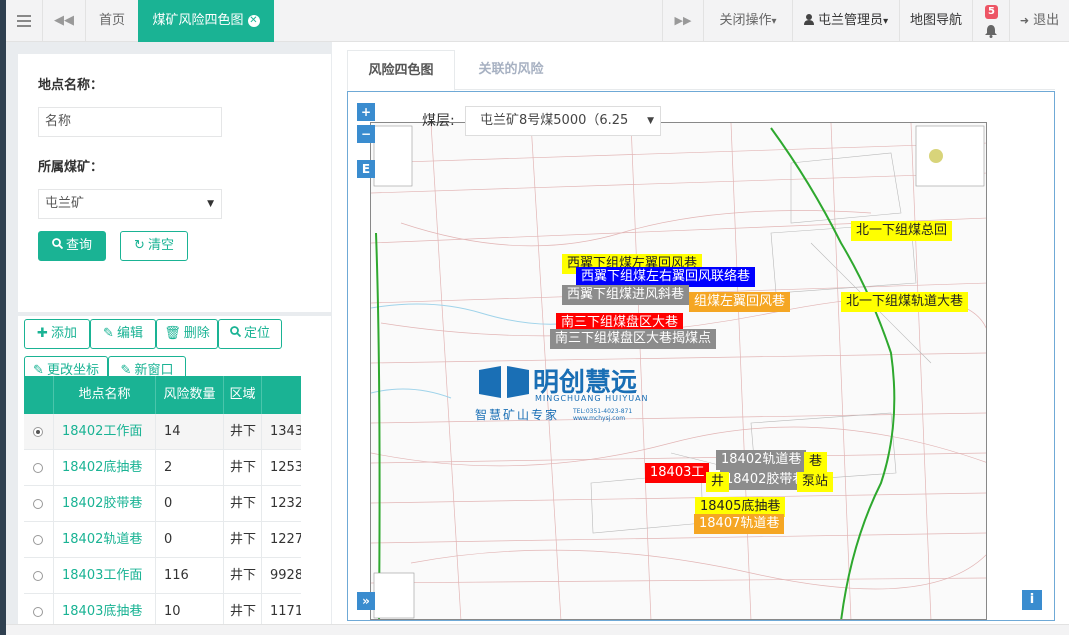 The height and width of the screenshot is (635, 1069). I want to click on query-label: 查询, so click(78, 245).